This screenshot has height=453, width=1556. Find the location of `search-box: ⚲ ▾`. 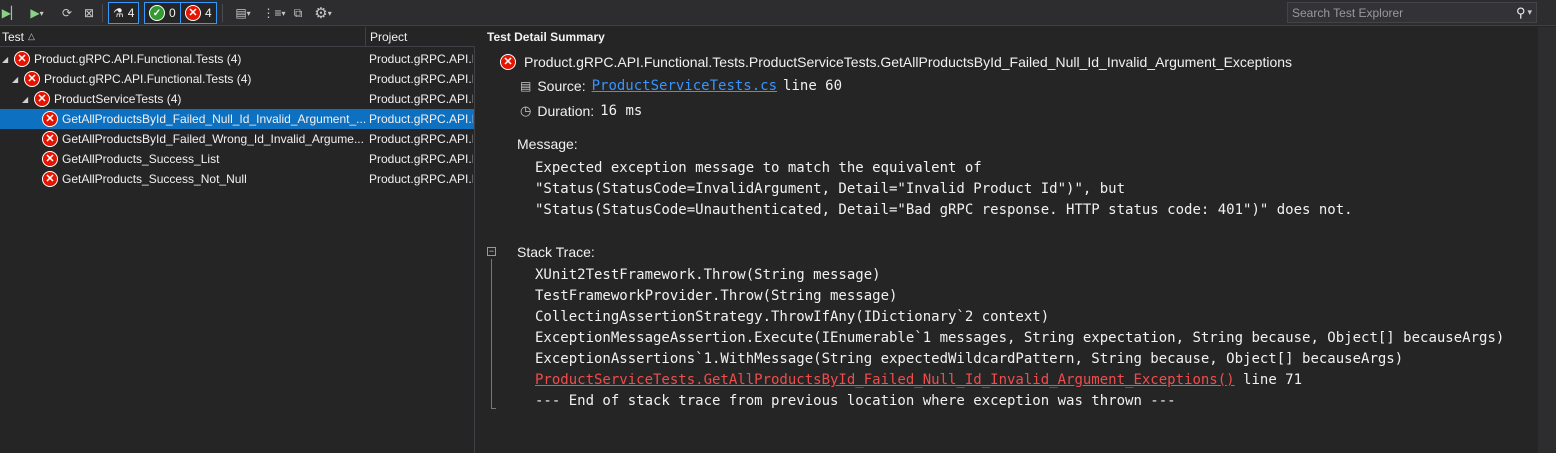

search-box: ⚲ ▾ is located at coordinates (1412, 12).